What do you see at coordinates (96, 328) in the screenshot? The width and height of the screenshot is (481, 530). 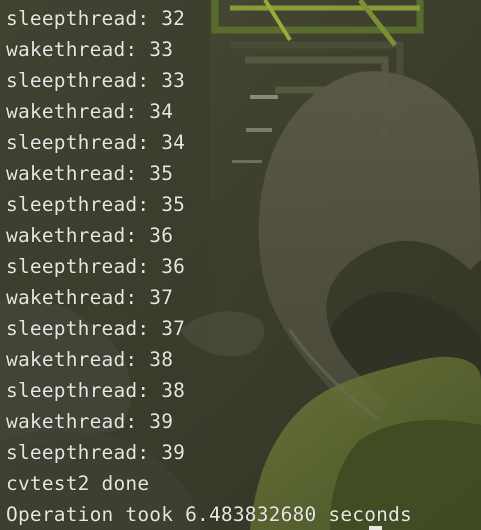 I see `output-line: sleepthread: 37` at bounding box center [96, 328].